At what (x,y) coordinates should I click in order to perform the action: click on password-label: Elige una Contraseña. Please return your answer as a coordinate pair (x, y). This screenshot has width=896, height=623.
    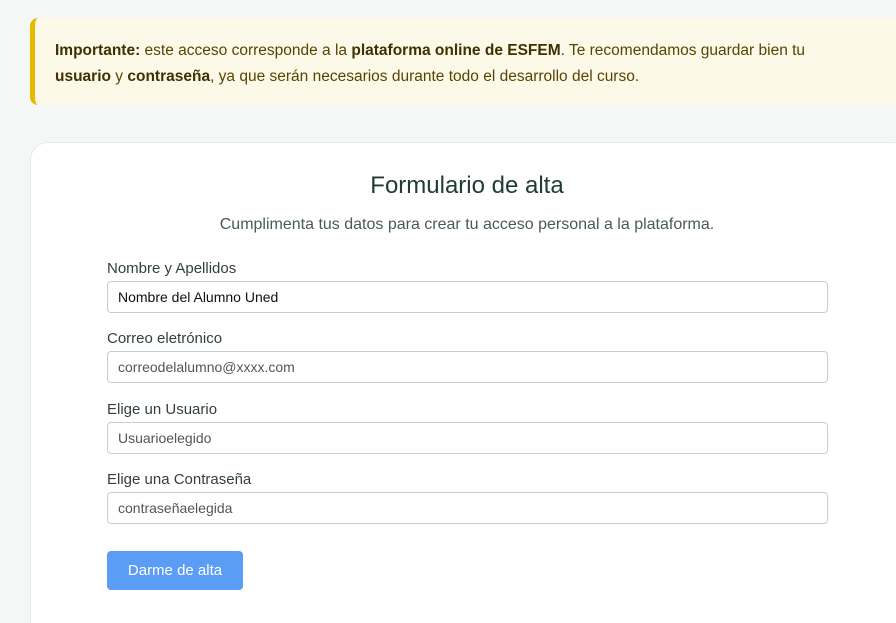
    Looking at the image, I should click on (179, 479).